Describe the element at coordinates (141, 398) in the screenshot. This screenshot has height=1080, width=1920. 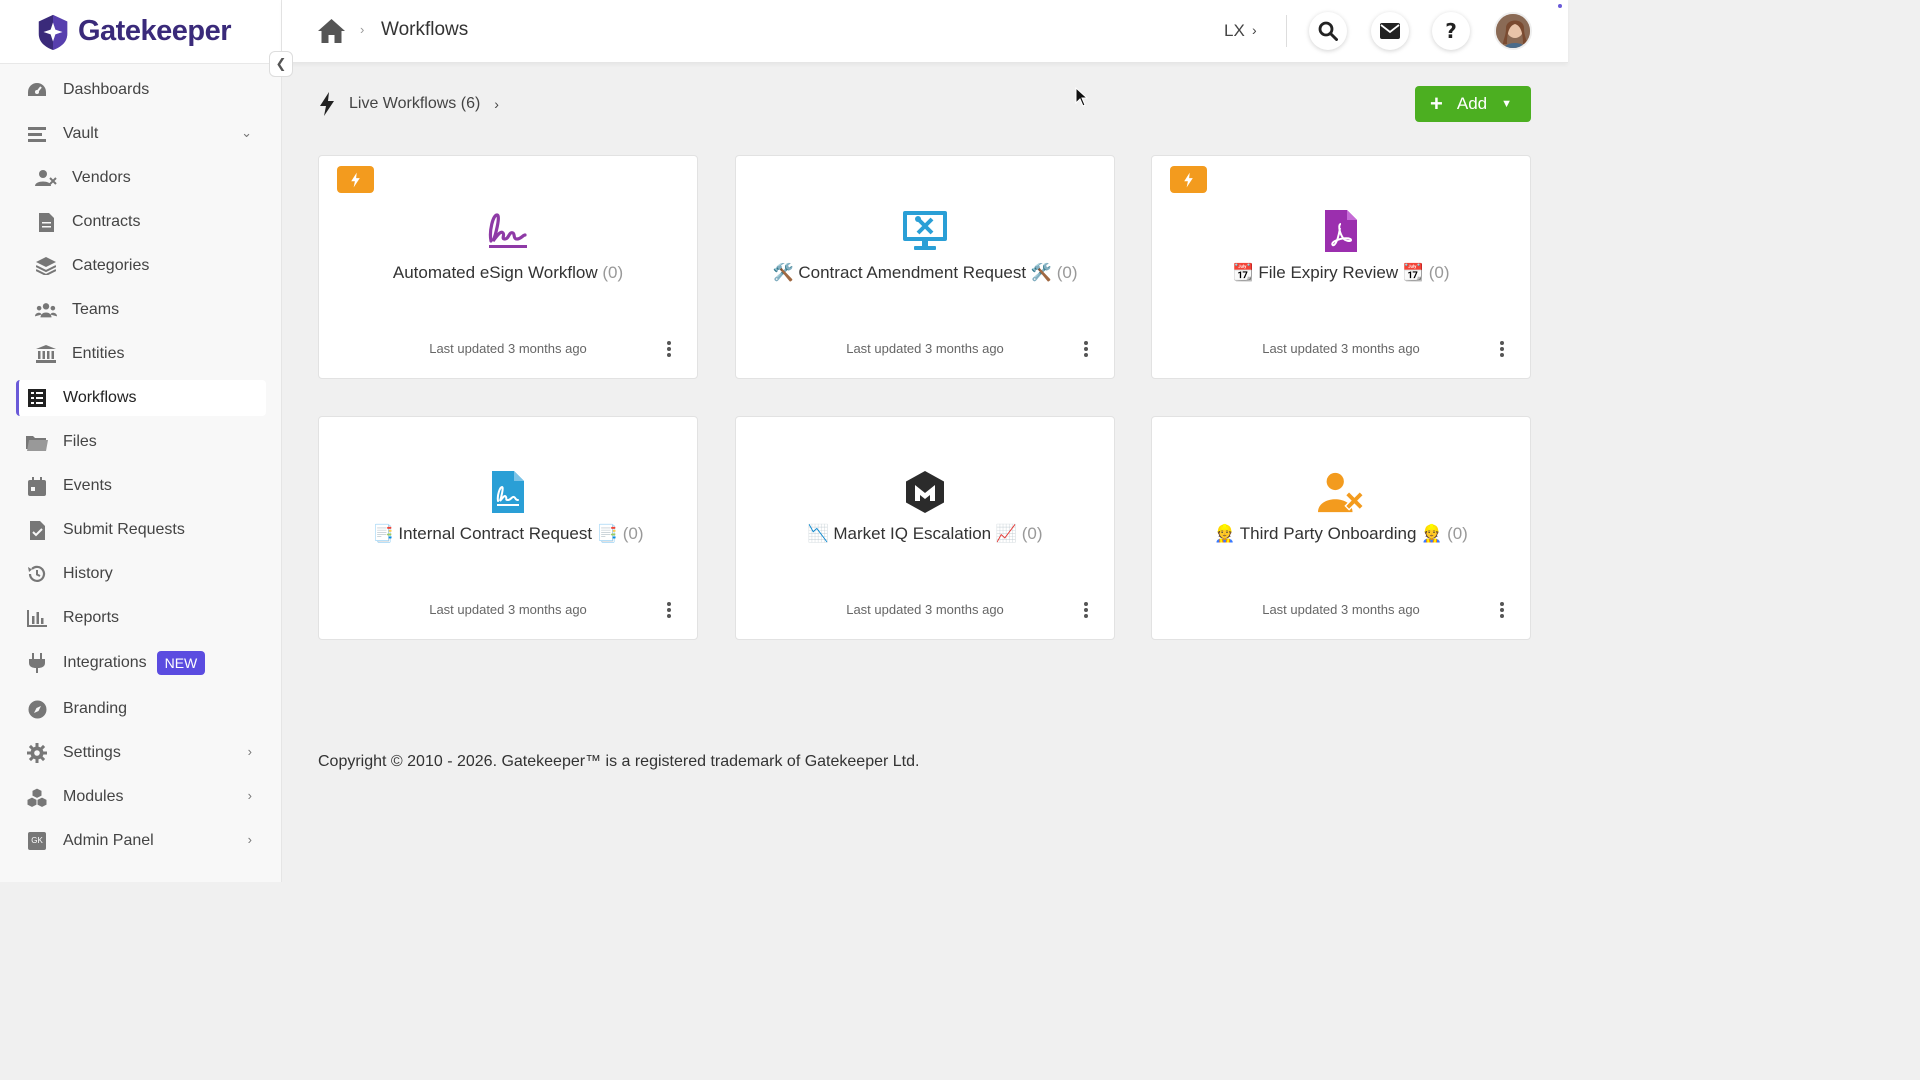
I see `sidebar-item-workflows: Workflows` at that location.